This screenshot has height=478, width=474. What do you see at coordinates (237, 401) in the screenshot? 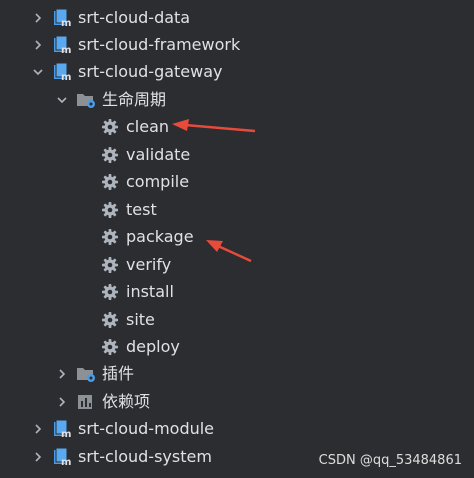
I see `tree-item-dependencies: 依赖项` at bounding box center [237, 401].